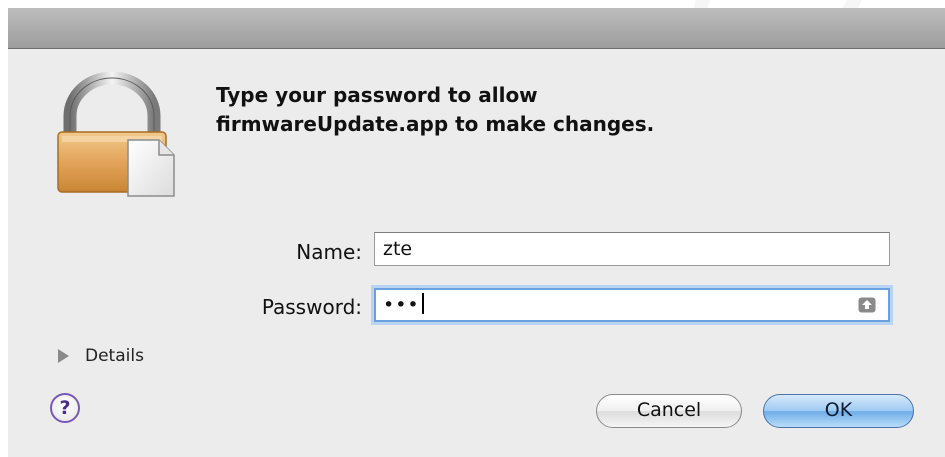 Image resolution: width=945 pixels, height=457 pixels. Describe the element at coordinates (65, 408) in the screenshot. I see `help-button: ?` at that location.